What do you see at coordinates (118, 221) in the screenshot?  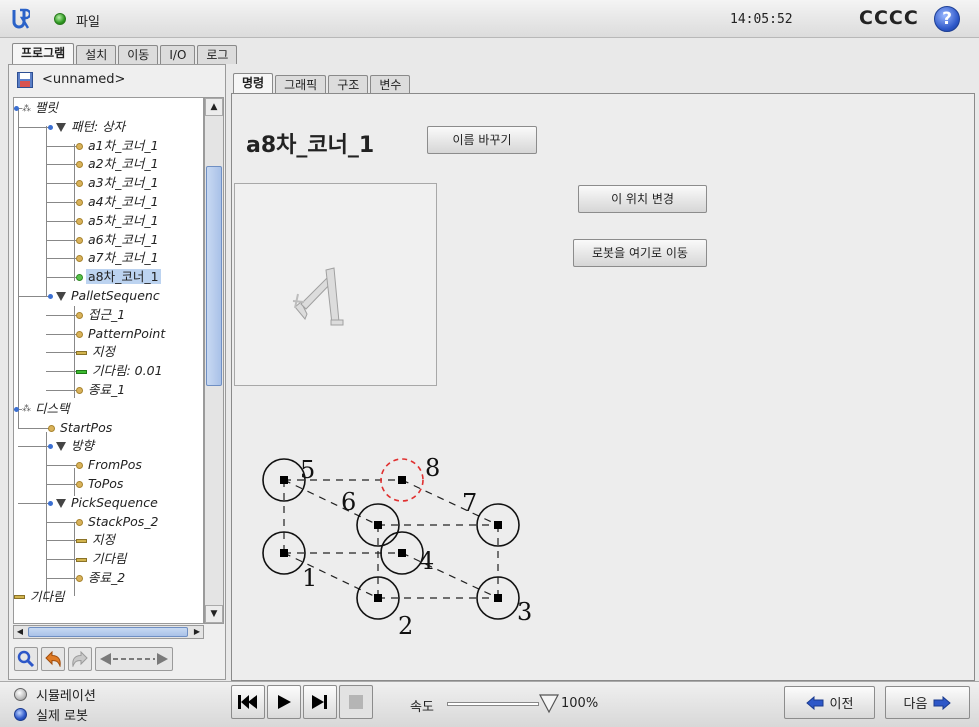 I see `tree-node: a5차_코너_1` at bounding box center [118, 221].